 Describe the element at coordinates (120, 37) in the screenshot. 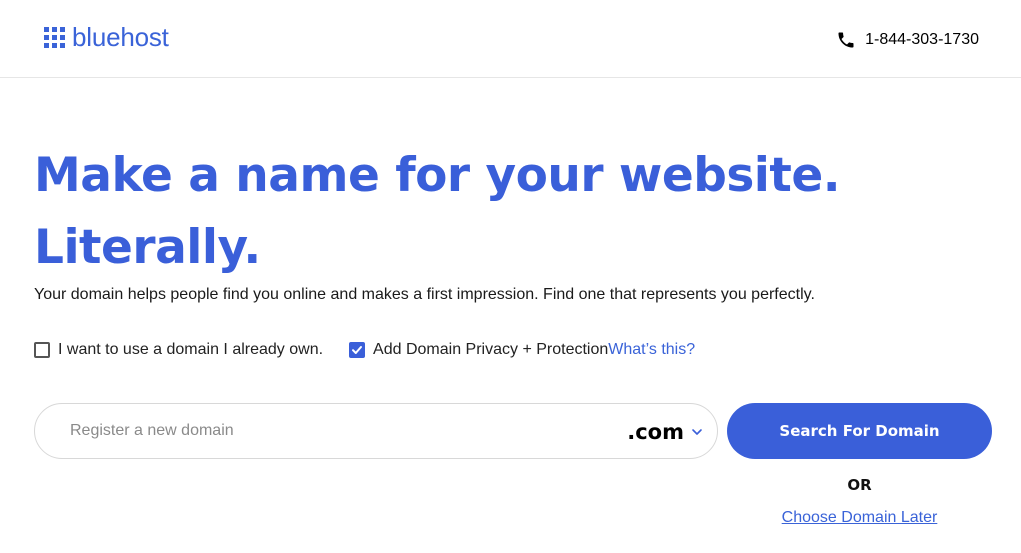

I see `logo-text: bluehost` at that location.